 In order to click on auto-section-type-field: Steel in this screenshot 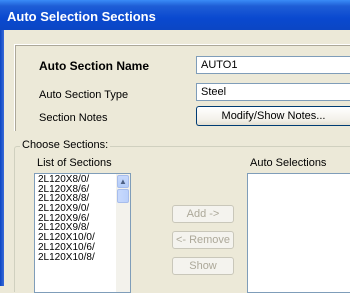, I will do `click(273, 92)`.